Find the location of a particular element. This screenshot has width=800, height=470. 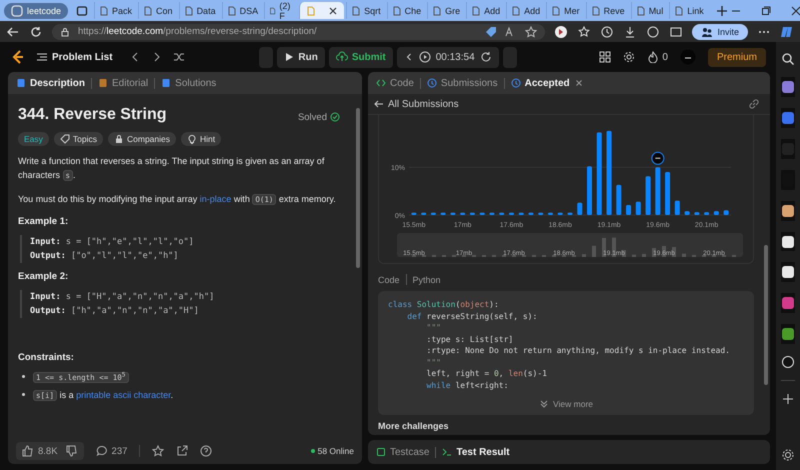

panel-tab: Description is located at coordinates (51, 83).